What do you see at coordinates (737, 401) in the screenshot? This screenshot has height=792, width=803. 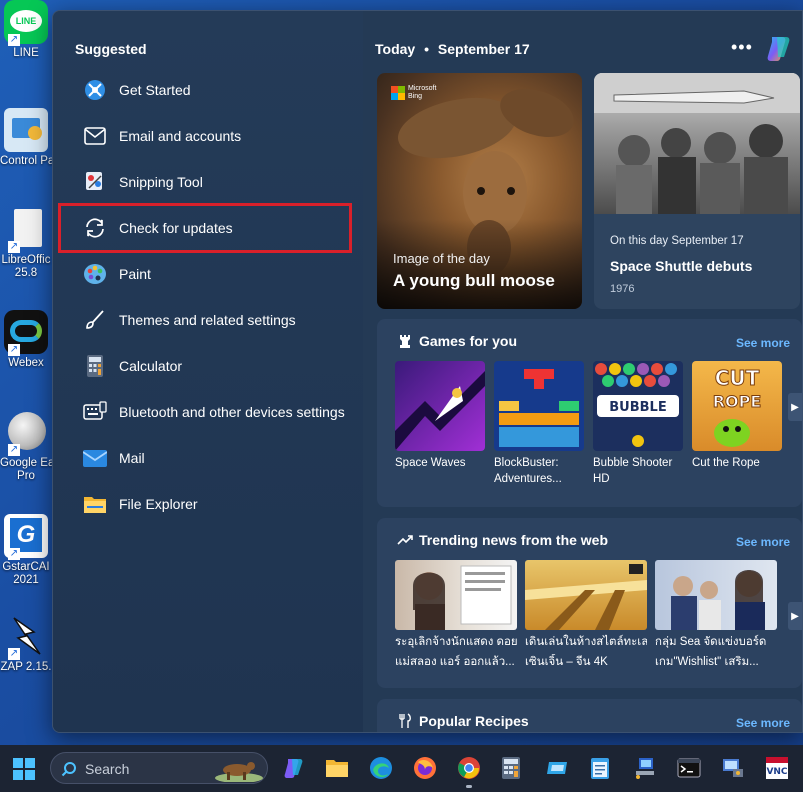 I see `svg-text: ROPE` at bounding box center [737, 401].